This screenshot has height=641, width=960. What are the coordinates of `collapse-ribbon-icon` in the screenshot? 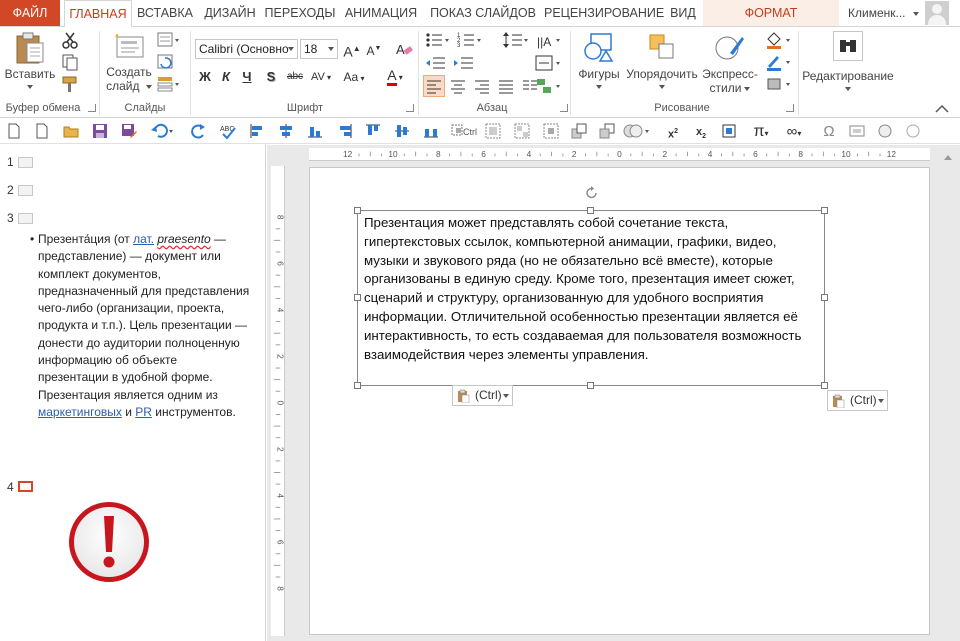 It's located at (942, 109).